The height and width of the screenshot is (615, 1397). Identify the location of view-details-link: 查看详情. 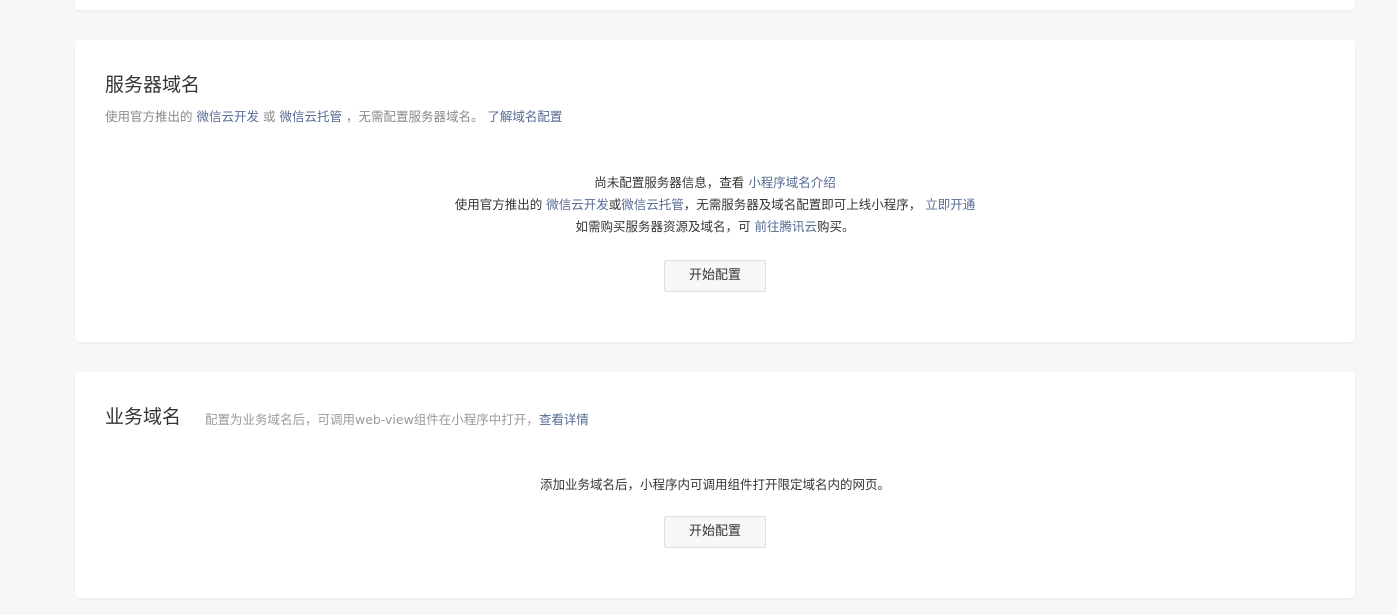
(564, 419).